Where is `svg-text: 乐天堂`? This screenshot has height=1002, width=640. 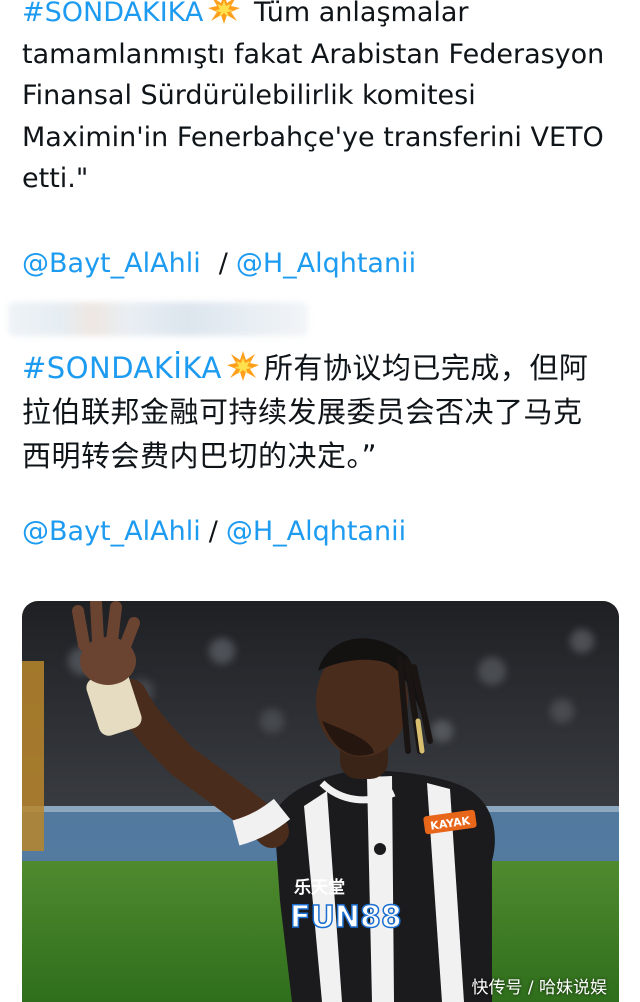 svg-text: 乐天堂 is located at coordinates (319, 887).